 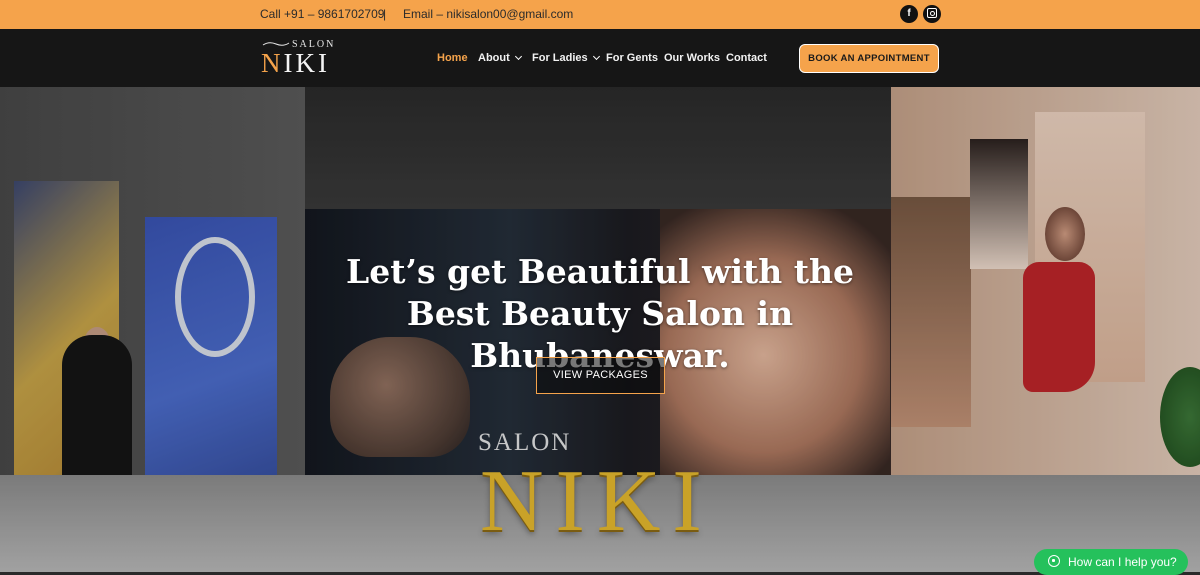 I want to click on wall-niki-logo: NIKI, so click(x=597, y=501).